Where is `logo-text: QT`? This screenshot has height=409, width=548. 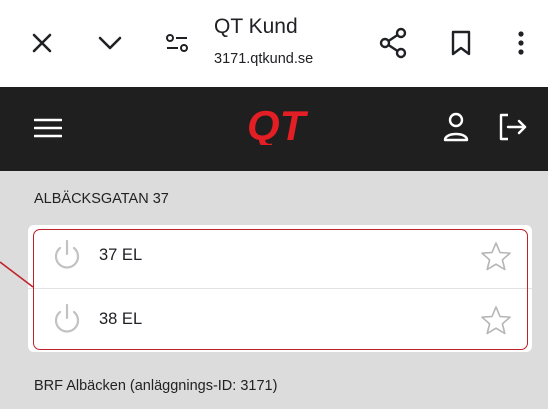
logo-text: QT is located at coordinates (278, 126).